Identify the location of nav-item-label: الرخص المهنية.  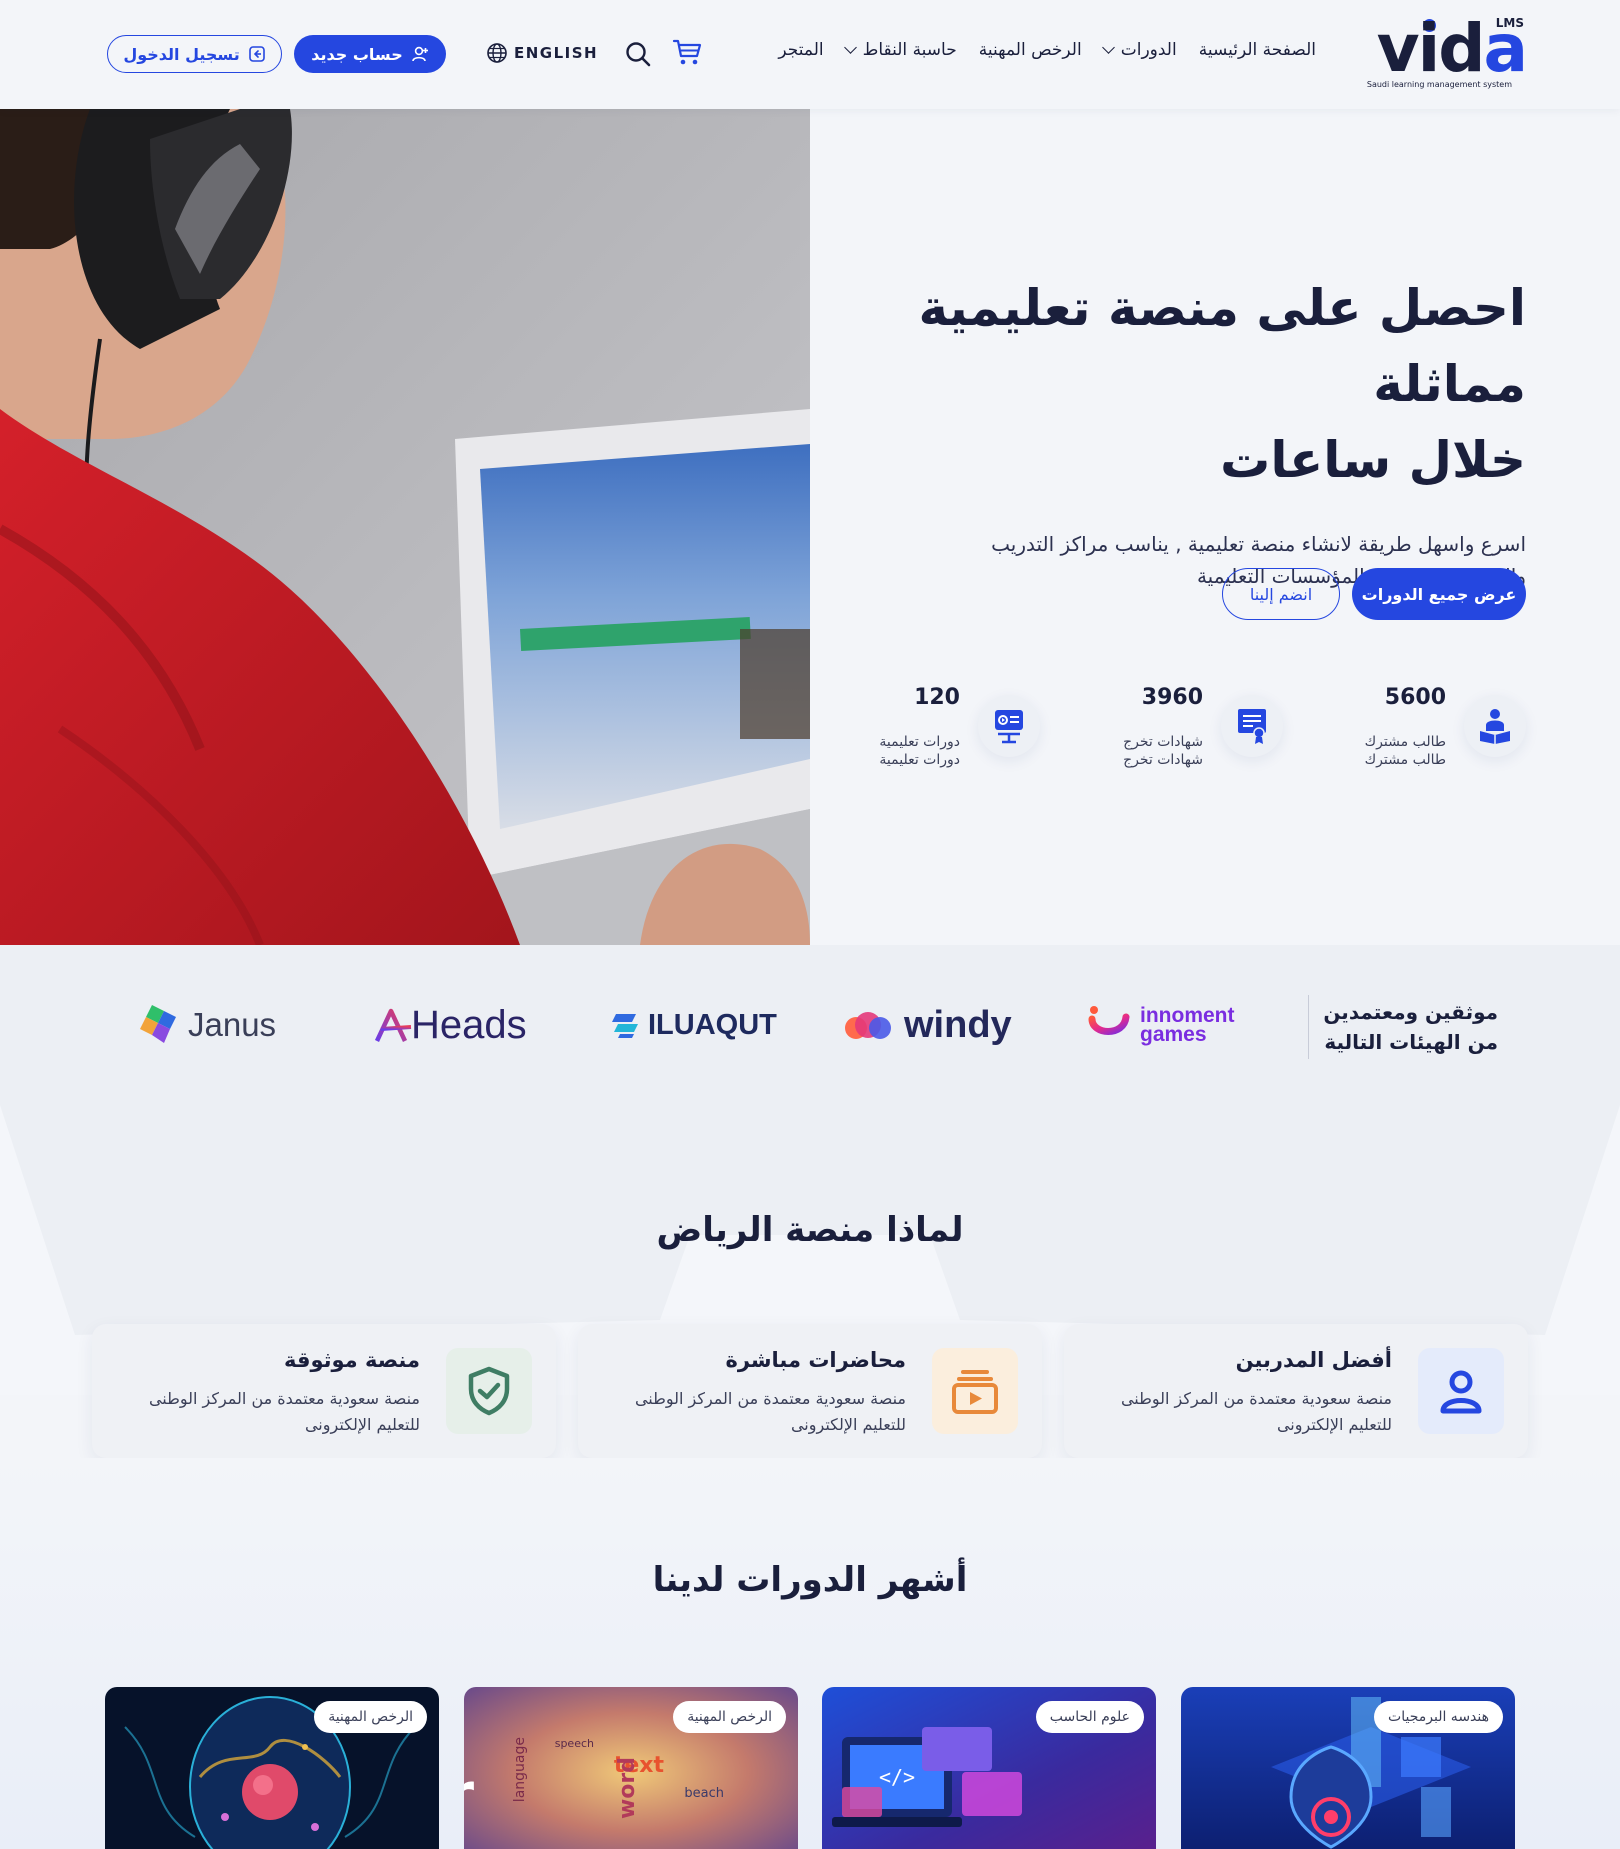
(1030, 50).